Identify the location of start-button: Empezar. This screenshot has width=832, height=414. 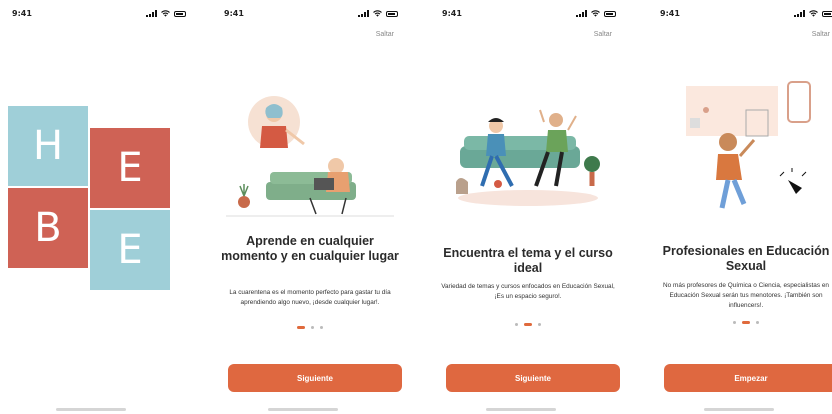
(748, 378).